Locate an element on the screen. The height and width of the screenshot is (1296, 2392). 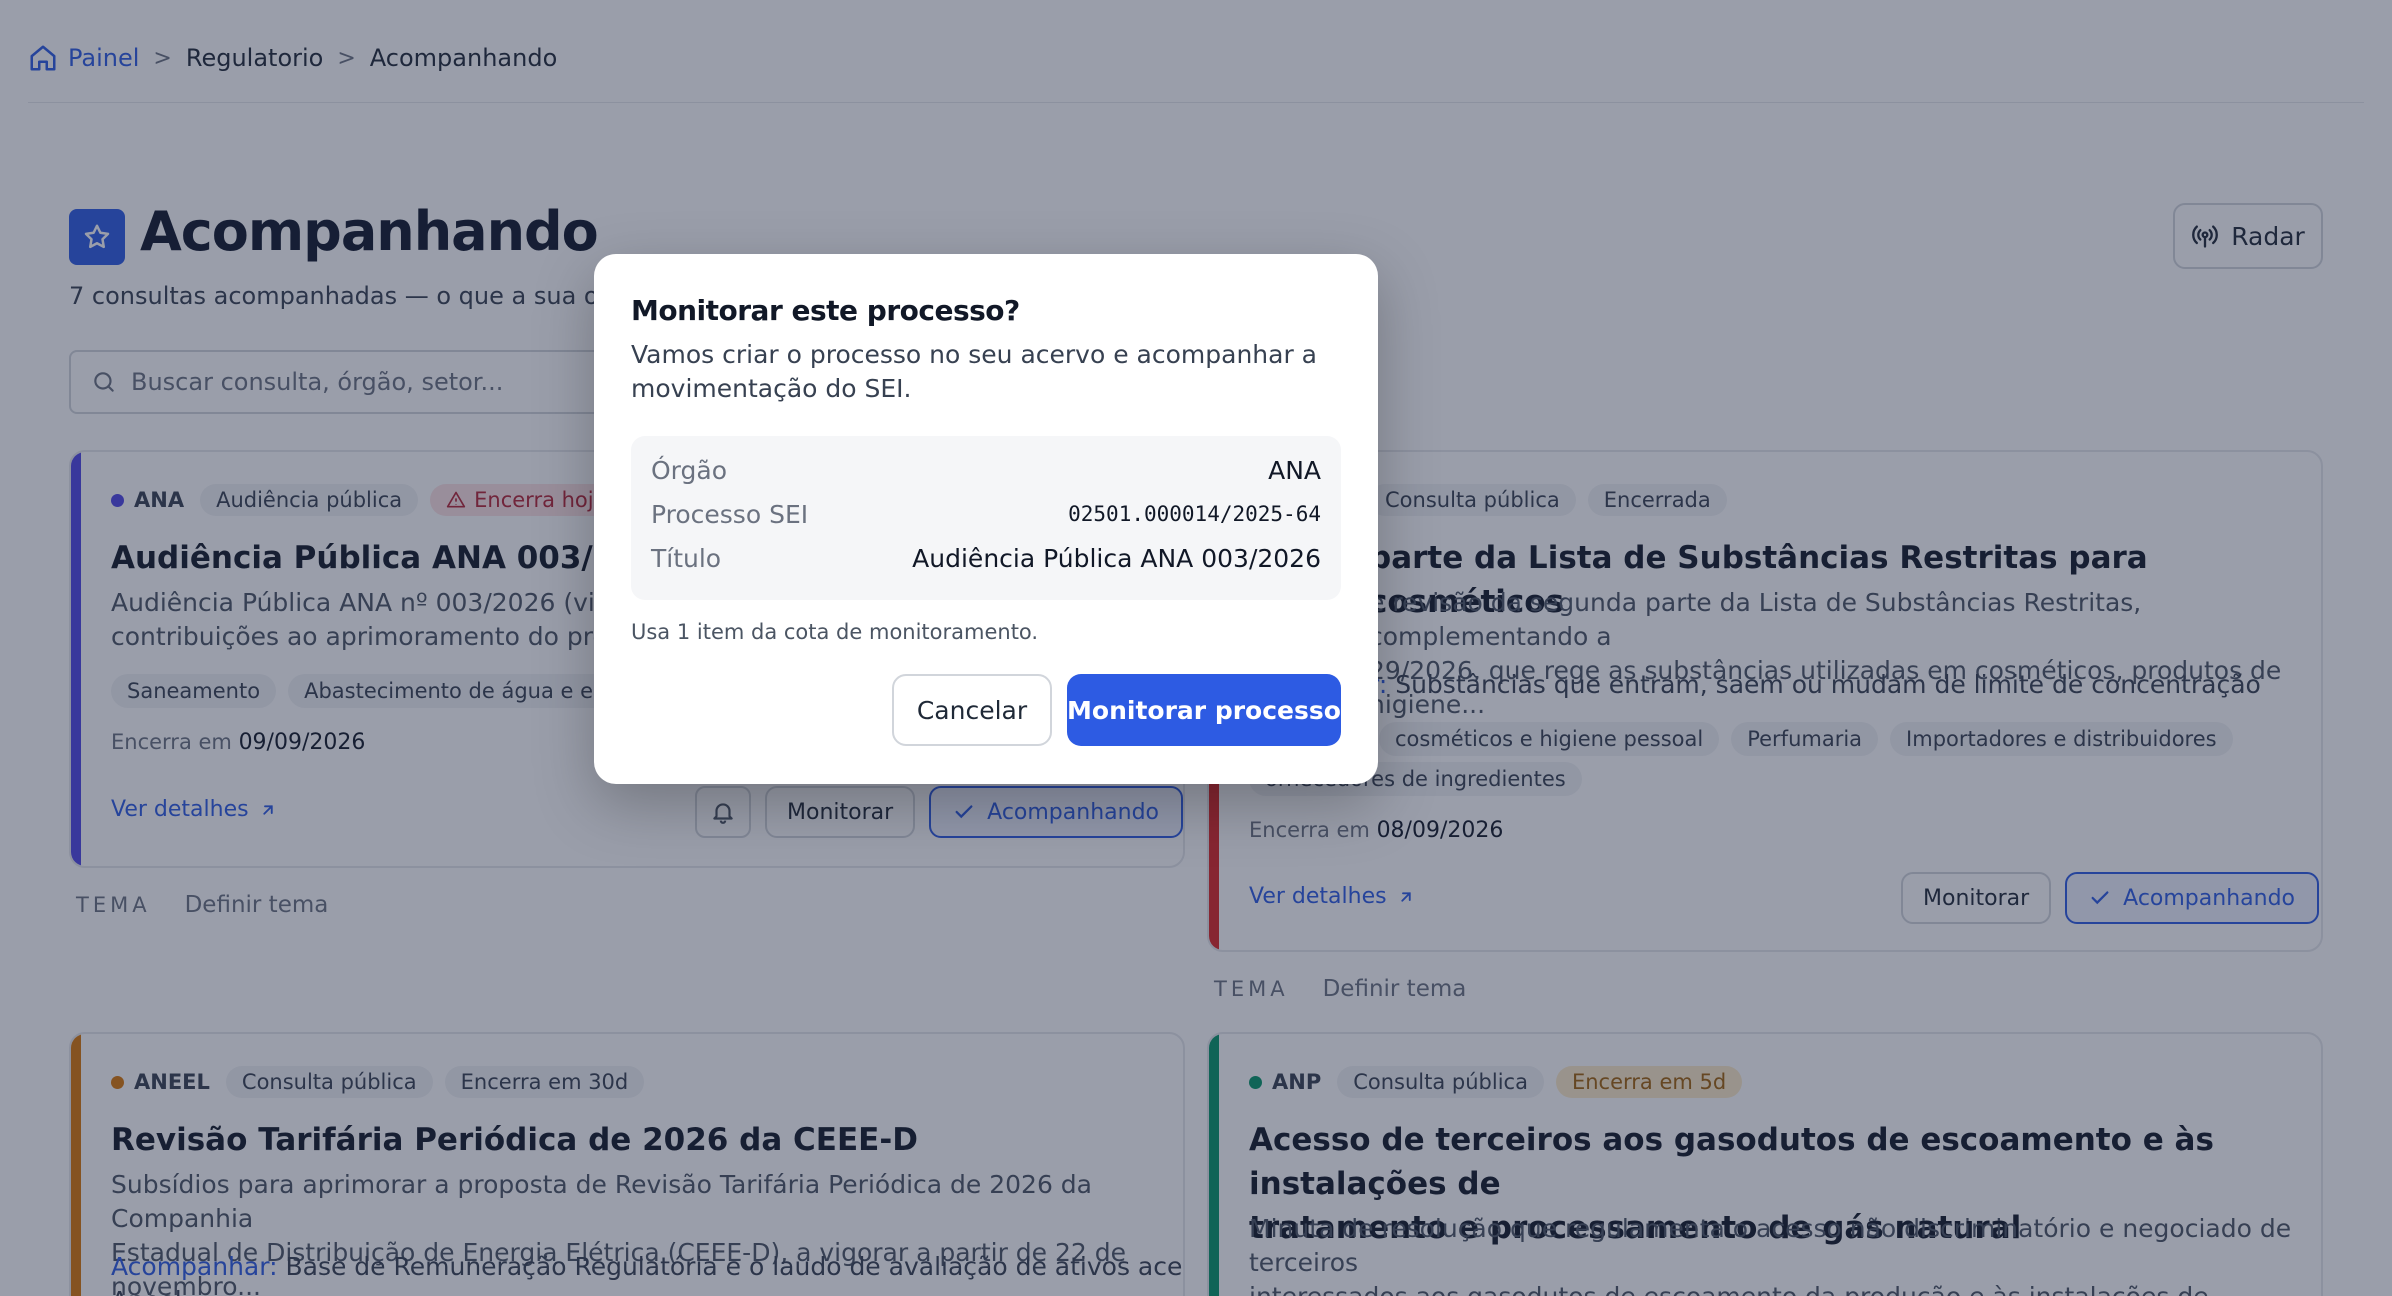
summary-row-process: Processo SEI 02501.000014/2025-64 is located at coordinates (986, 514).